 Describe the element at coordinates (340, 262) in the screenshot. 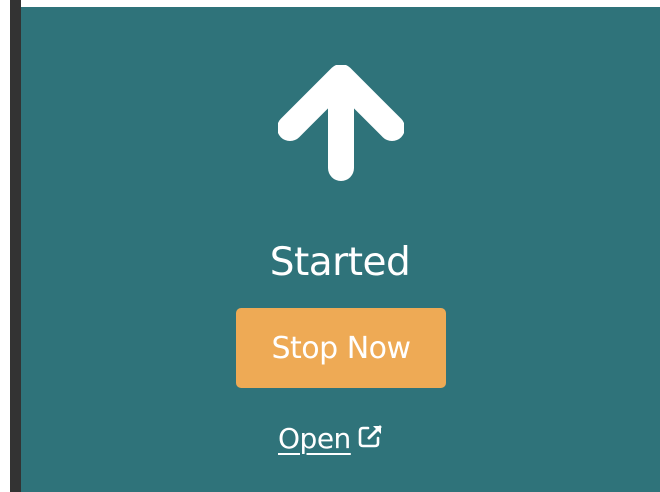

I see `status-text: Started` at that location.